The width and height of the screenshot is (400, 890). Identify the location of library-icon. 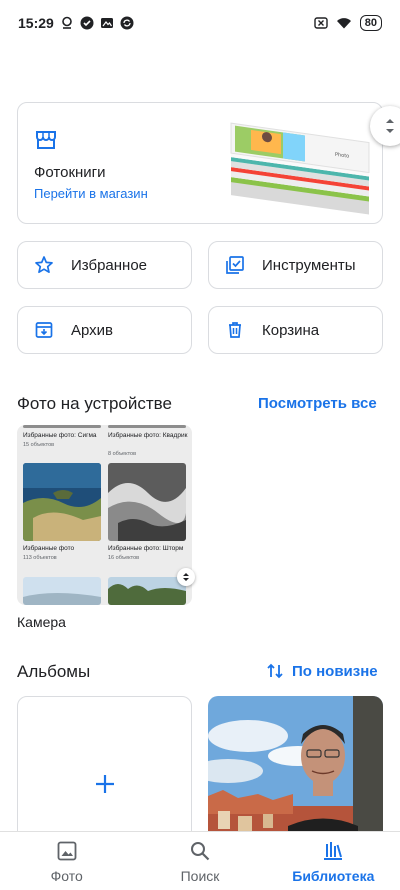
(333, 851).